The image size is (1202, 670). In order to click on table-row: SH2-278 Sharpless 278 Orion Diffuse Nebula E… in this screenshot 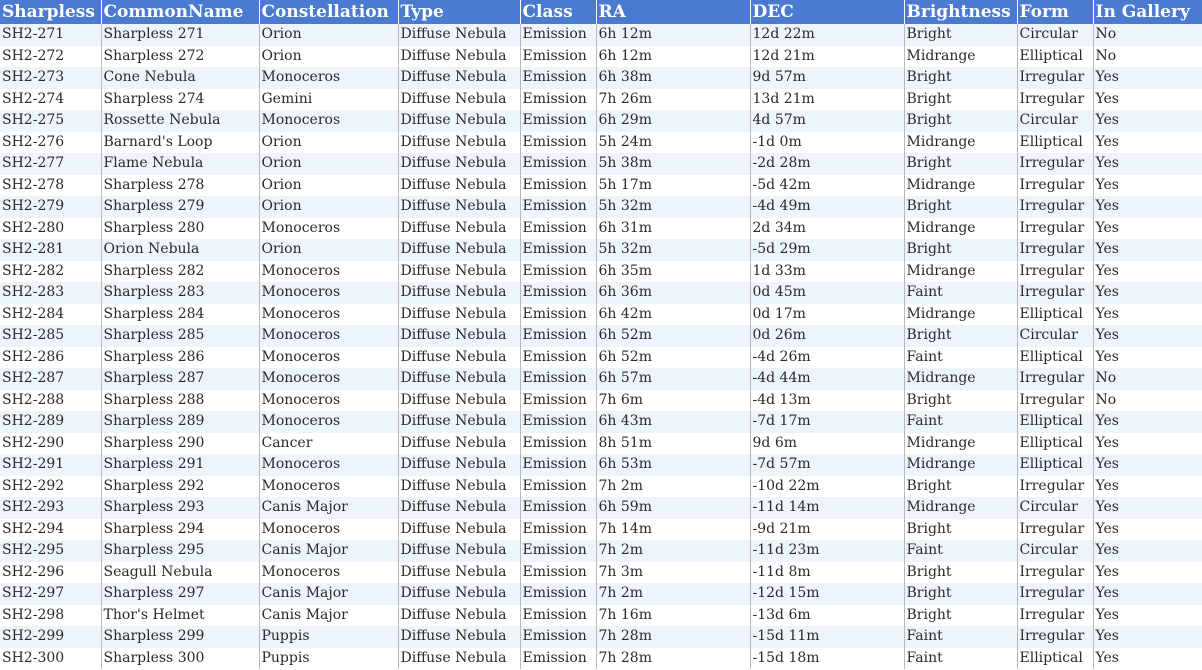, I will do `click(601, 185)`.